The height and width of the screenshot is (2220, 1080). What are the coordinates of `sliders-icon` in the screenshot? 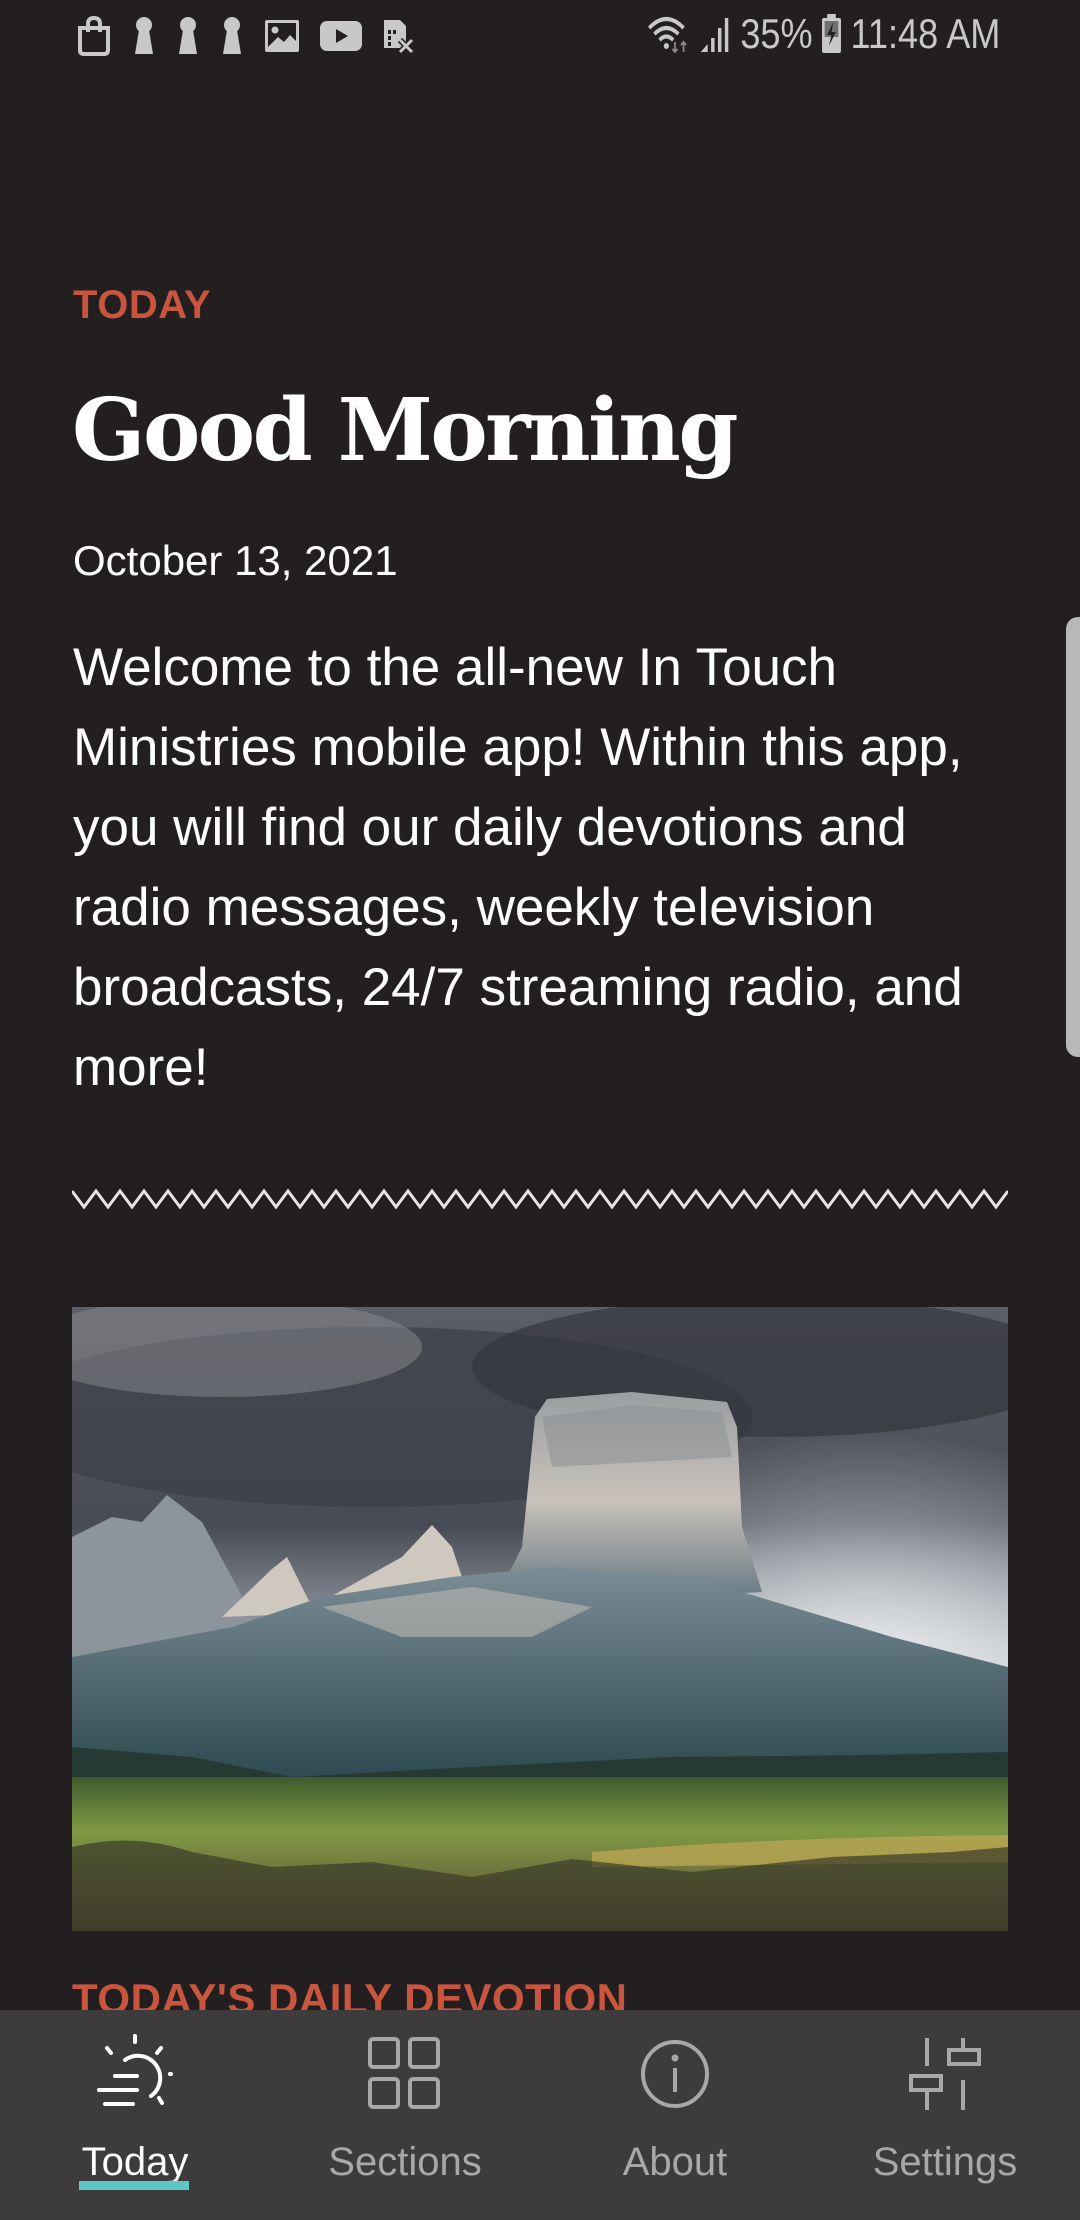 It's located at (945, 2074).